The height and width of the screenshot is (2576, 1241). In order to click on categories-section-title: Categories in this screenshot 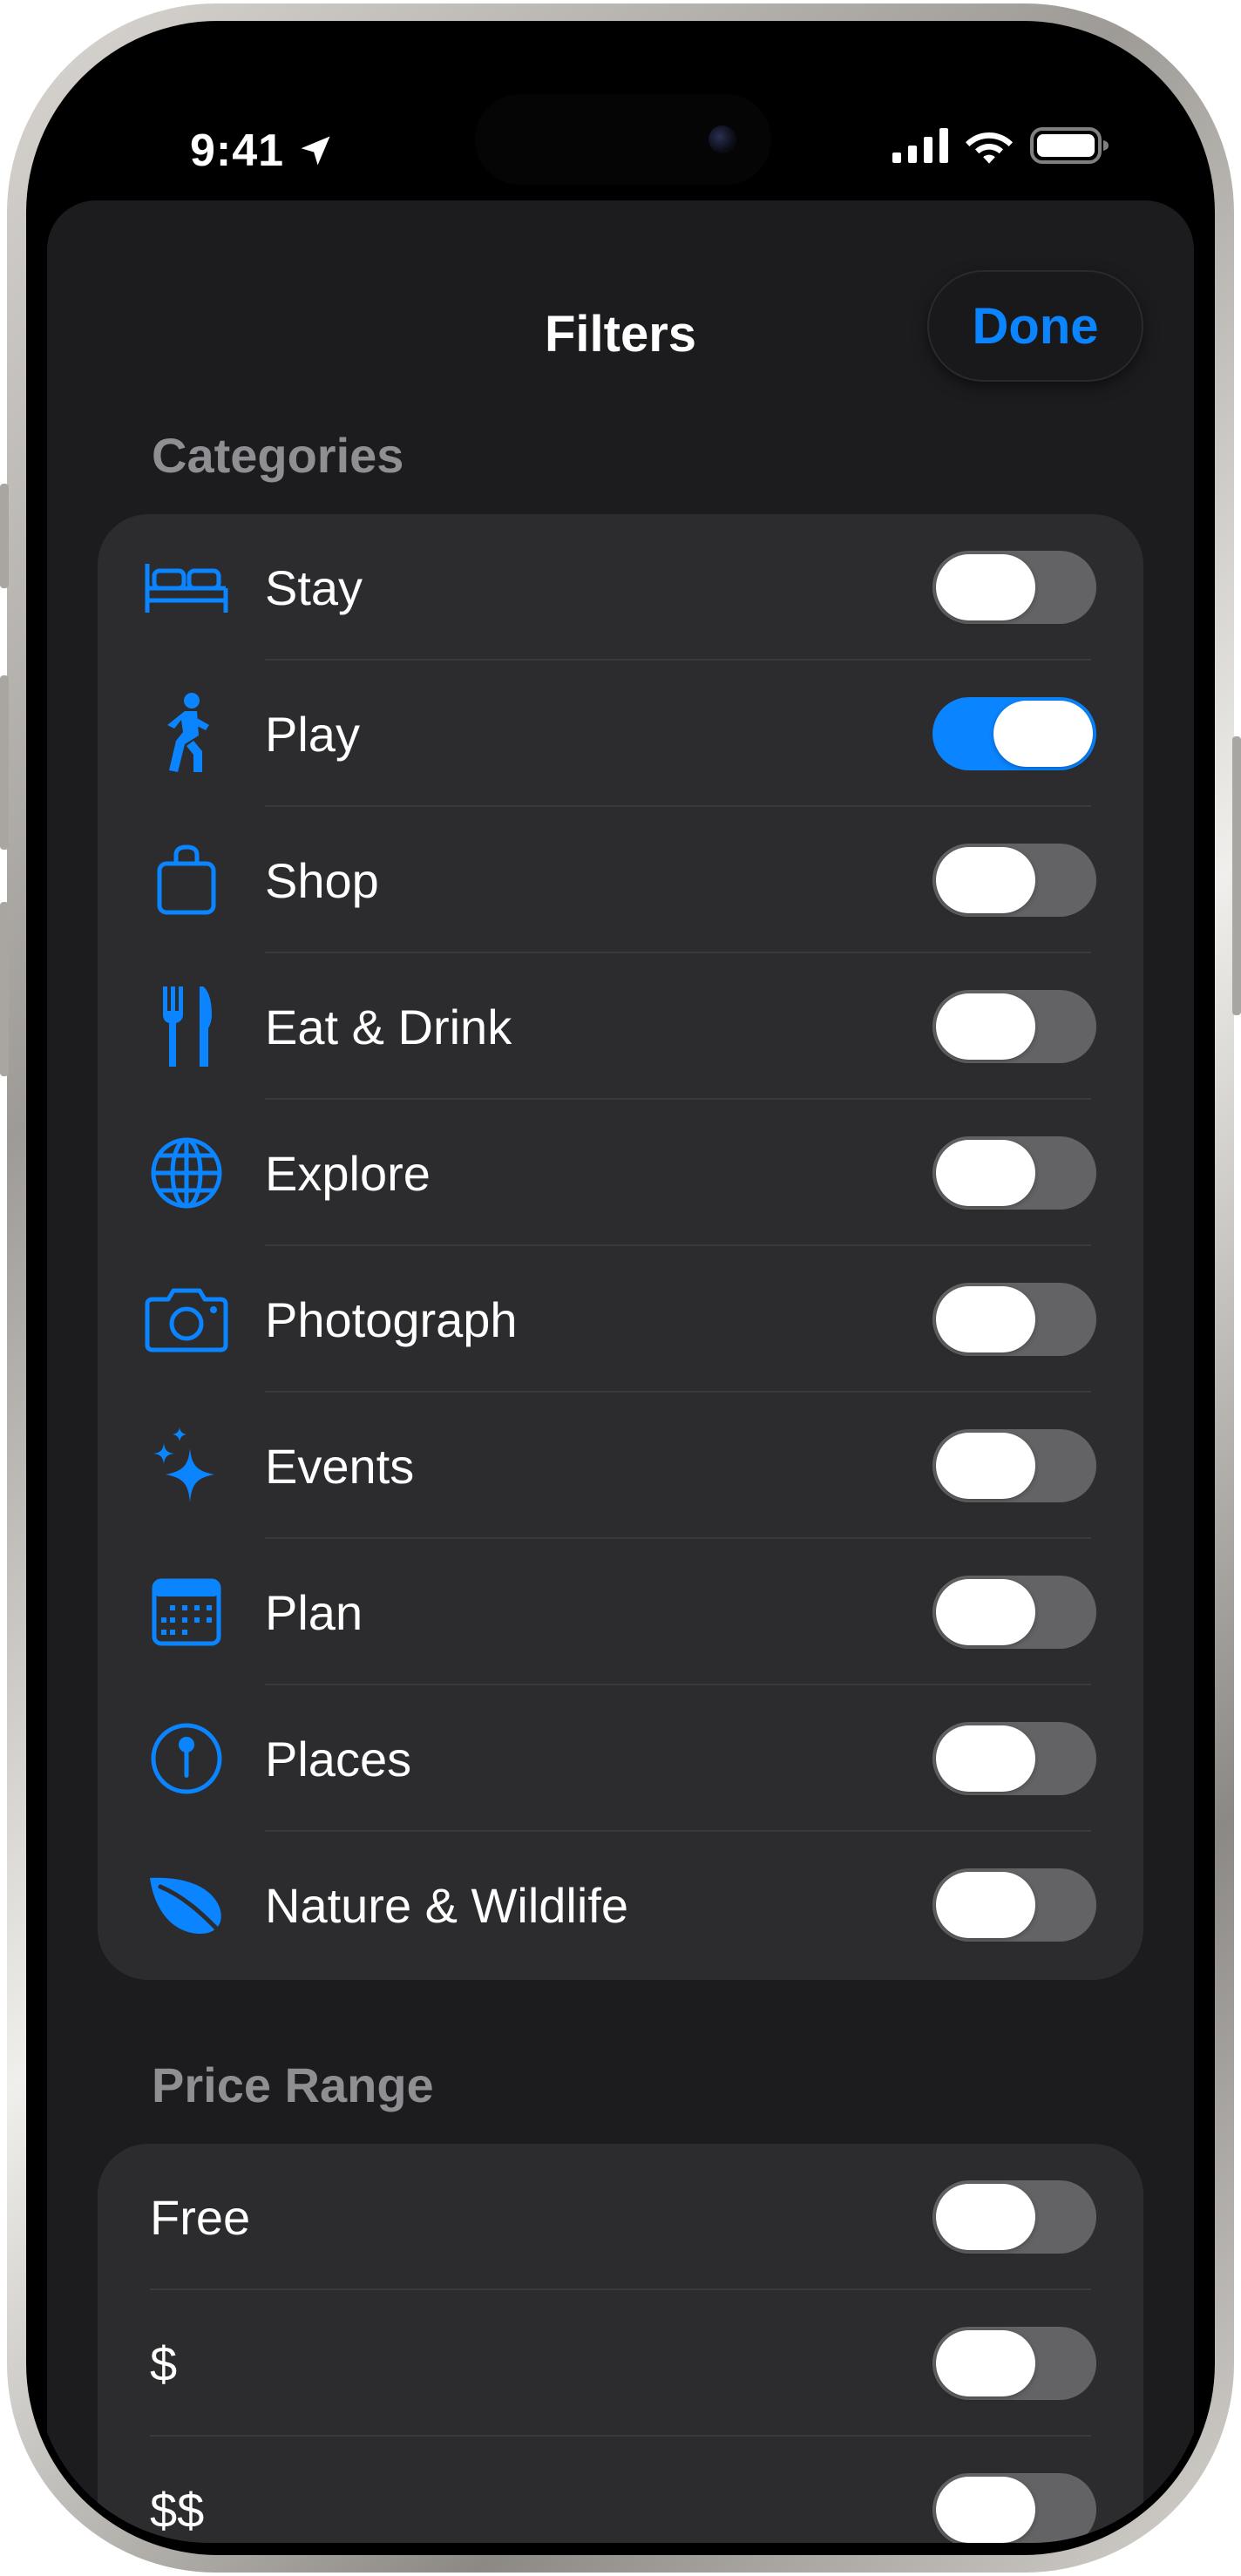, I will do `click(278, 455)`.